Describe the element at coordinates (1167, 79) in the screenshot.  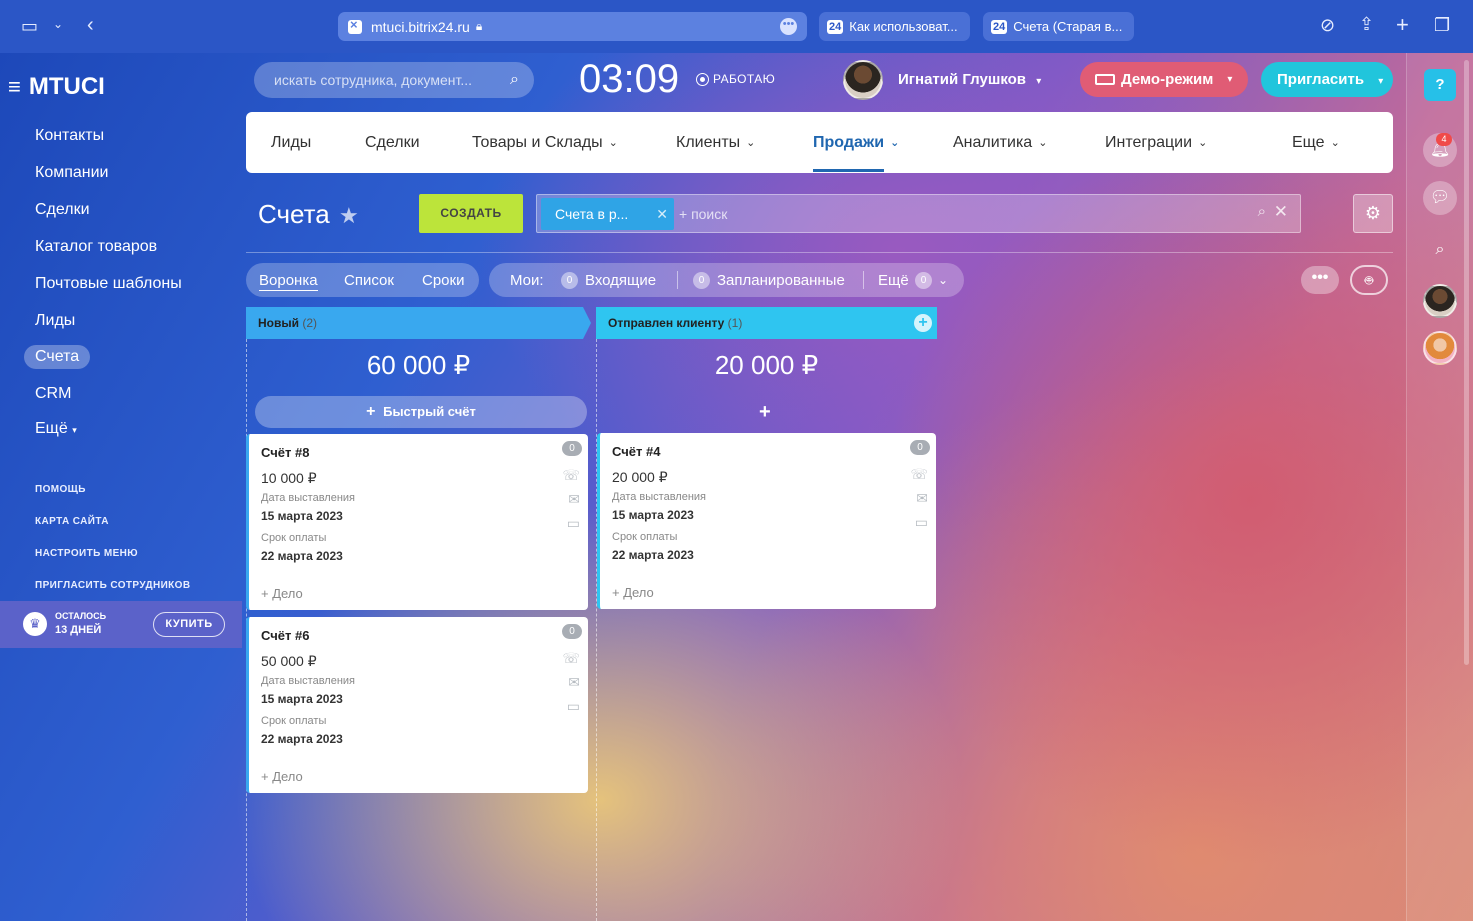
I see `demo-label: Демо-режим` at that location.